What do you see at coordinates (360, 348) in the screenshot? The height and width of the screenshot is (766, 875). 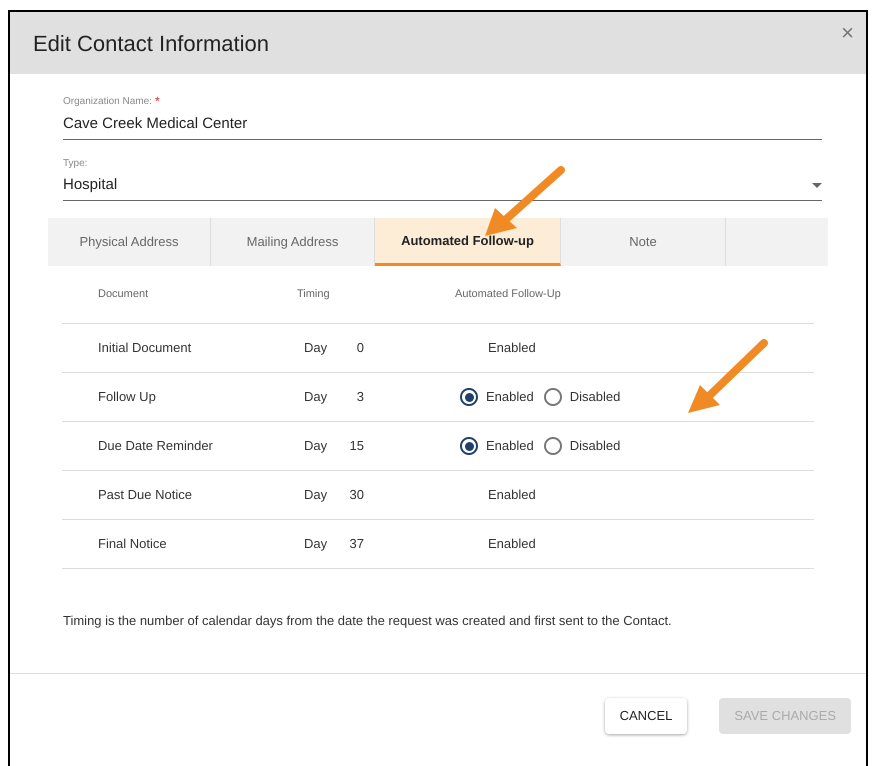 I see `table-cell-text: 0` at bounding box center [360, 348].